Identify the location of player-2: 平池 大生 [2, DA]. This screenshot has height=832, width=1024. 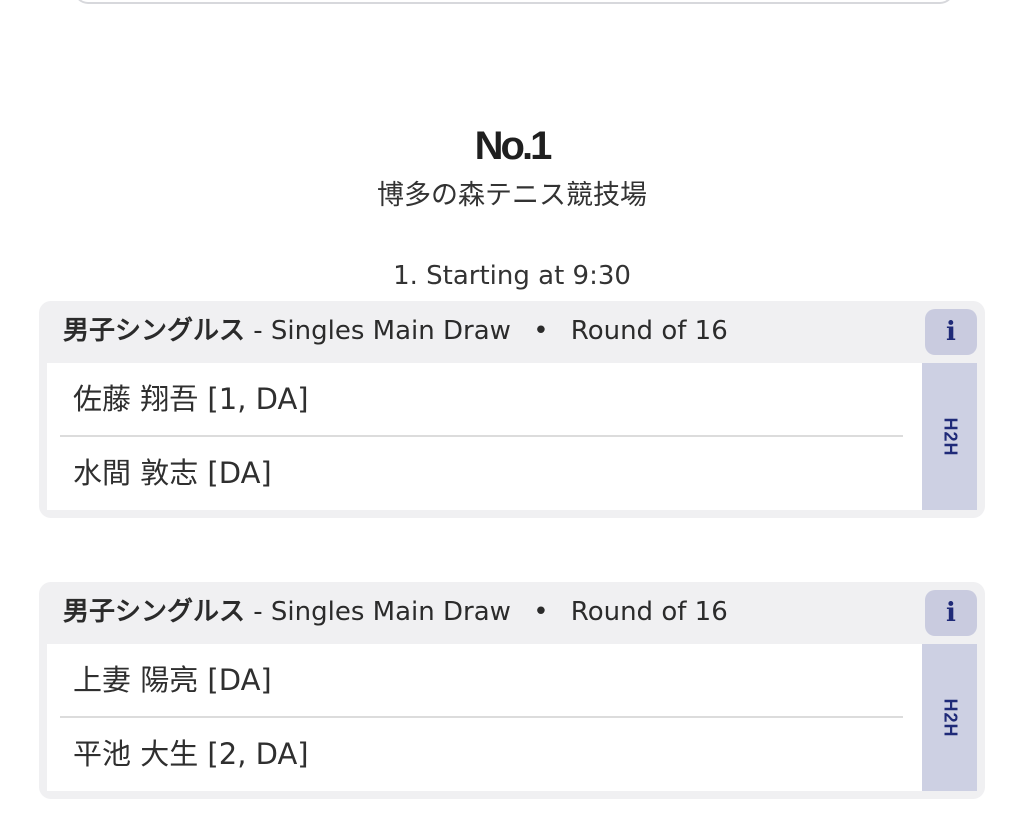
(191, 754).